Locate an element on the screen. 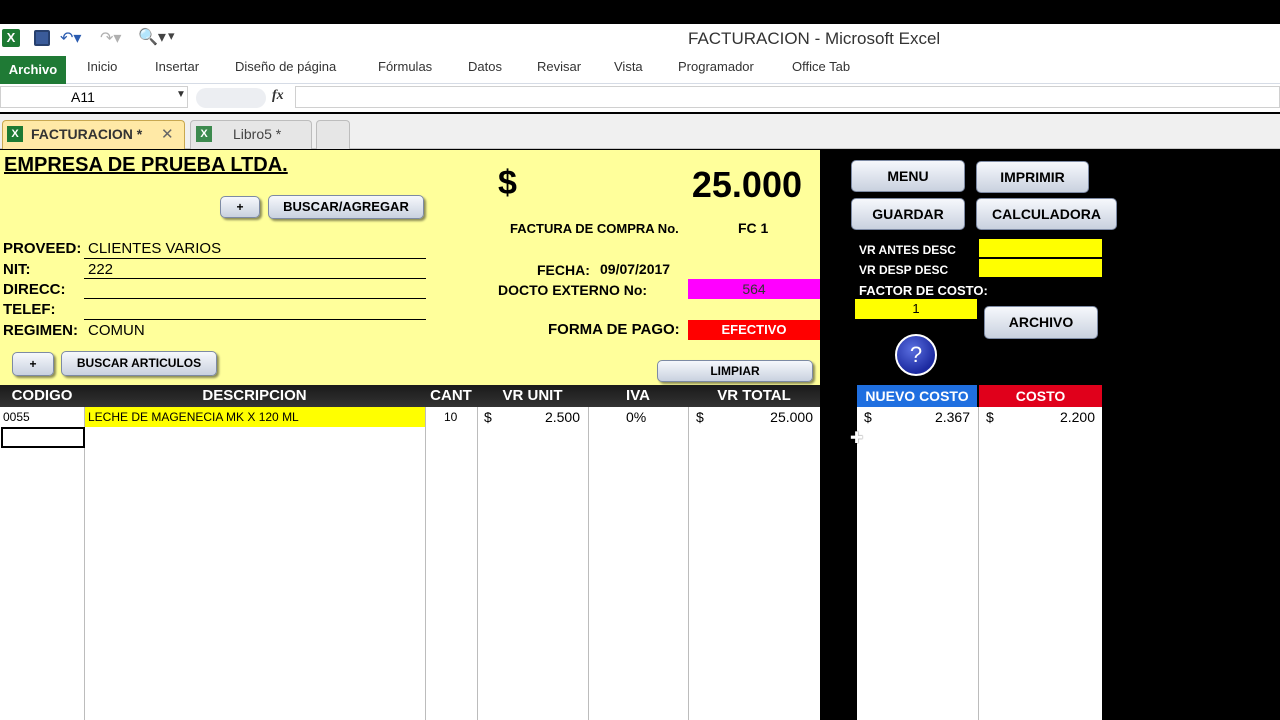 The height and width of the screenshot is (720, 1280). nit-underline is located at coordinates (255, 278).